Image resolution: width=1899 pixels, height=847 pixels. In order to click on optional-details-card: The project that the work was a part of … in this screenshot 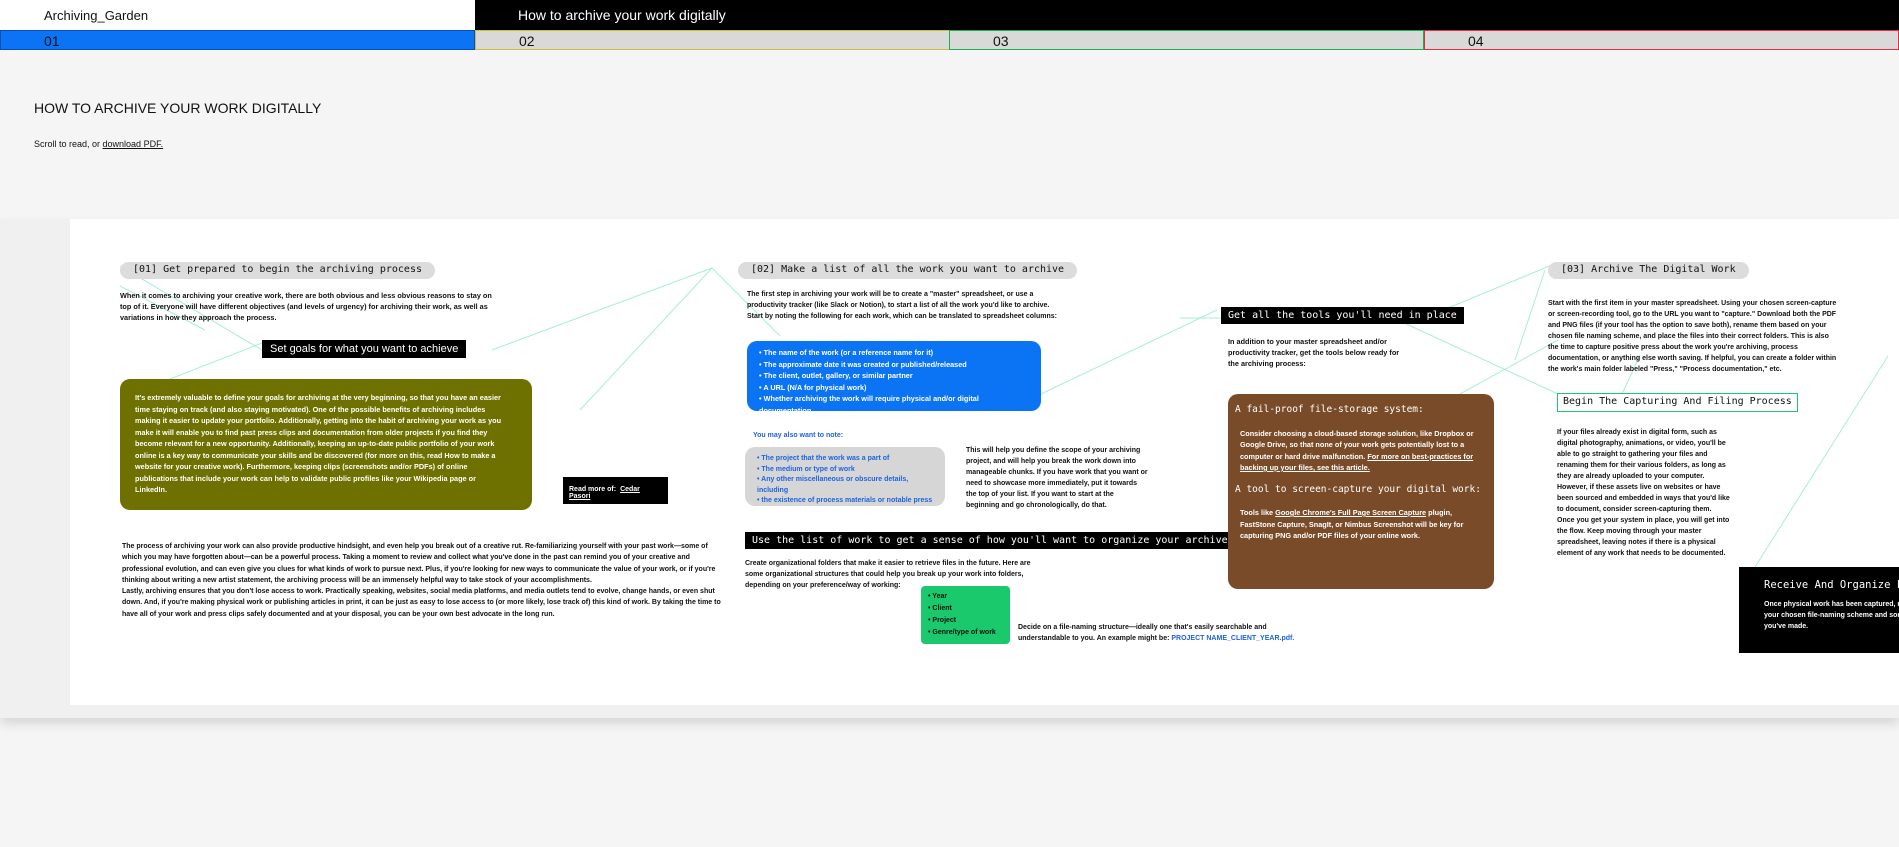, I will do `click(845, 476)`.